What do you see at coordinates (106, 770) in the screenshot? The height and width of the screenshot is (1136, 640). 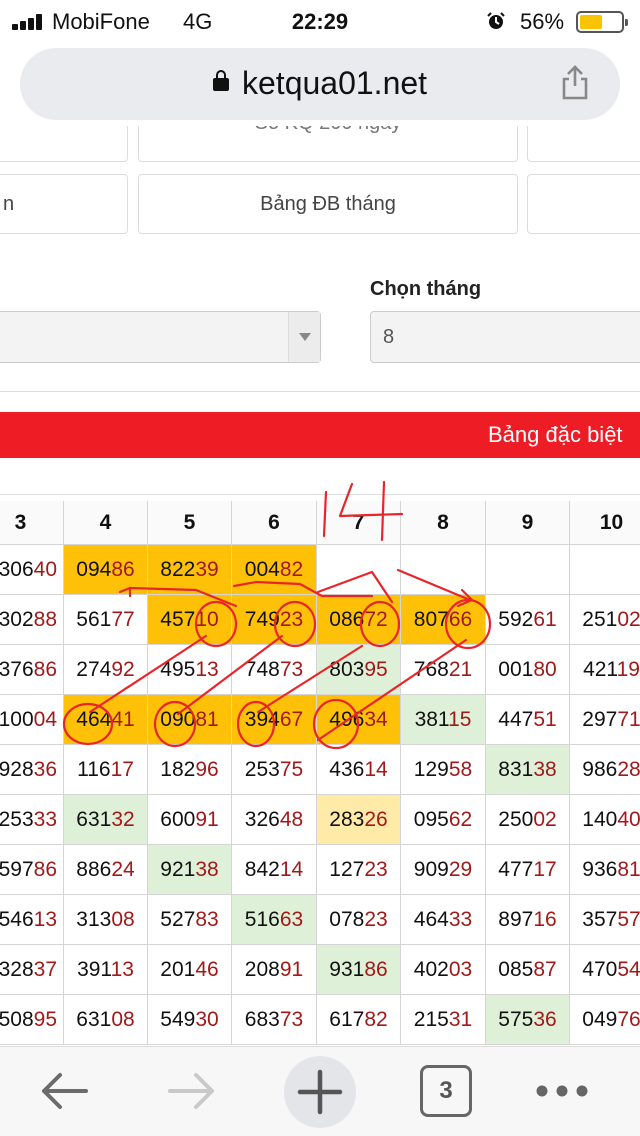 I see `table-cell: 11617` at bounding box center [106, 770].